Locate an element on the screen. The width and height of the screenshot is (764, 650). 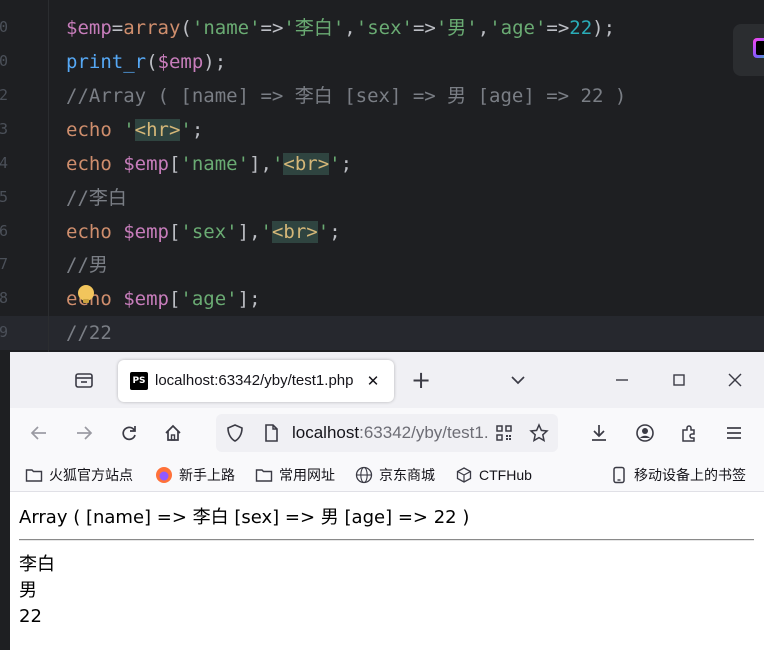
account-icon is located at coordinates (645, 433).